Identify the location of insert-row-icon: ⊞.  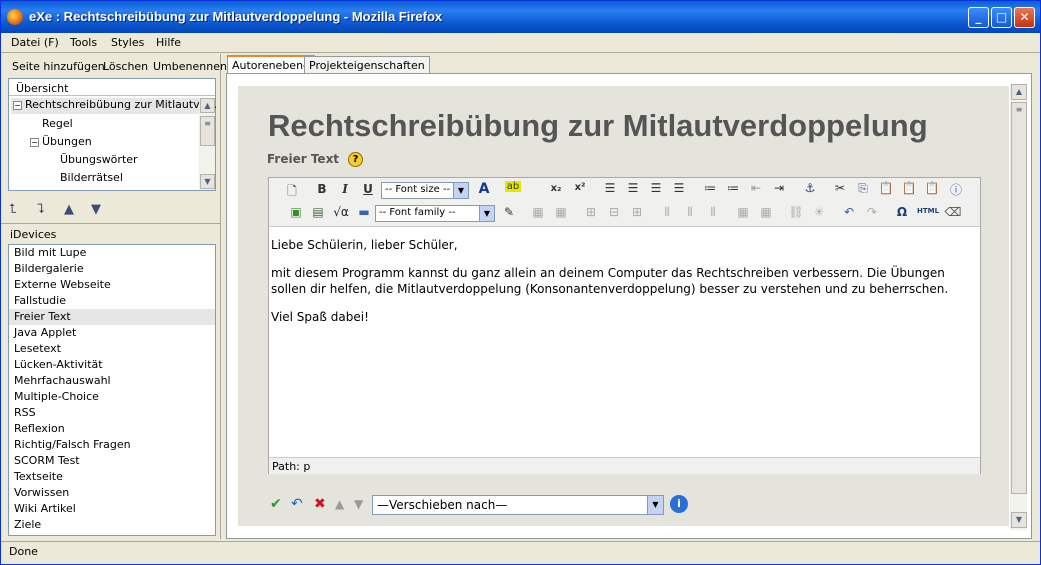
(591, 212).